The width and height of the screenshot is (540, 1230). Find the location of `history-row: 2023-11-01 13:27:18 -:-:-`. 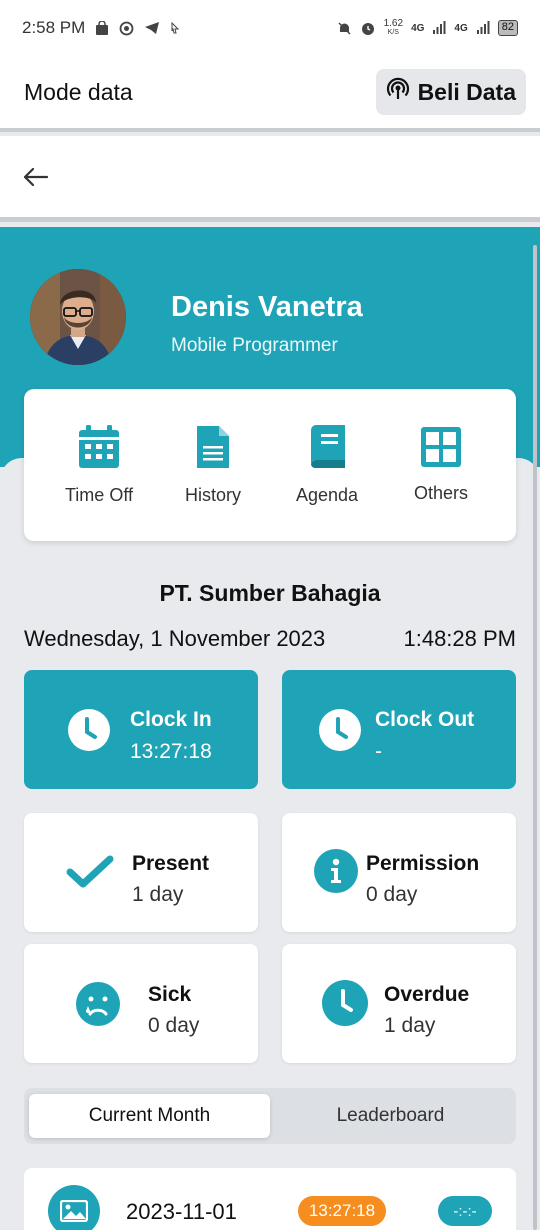

history-row: 2023-11-01 13:27:18 -:-:- is located at coordinates (270, 1199).